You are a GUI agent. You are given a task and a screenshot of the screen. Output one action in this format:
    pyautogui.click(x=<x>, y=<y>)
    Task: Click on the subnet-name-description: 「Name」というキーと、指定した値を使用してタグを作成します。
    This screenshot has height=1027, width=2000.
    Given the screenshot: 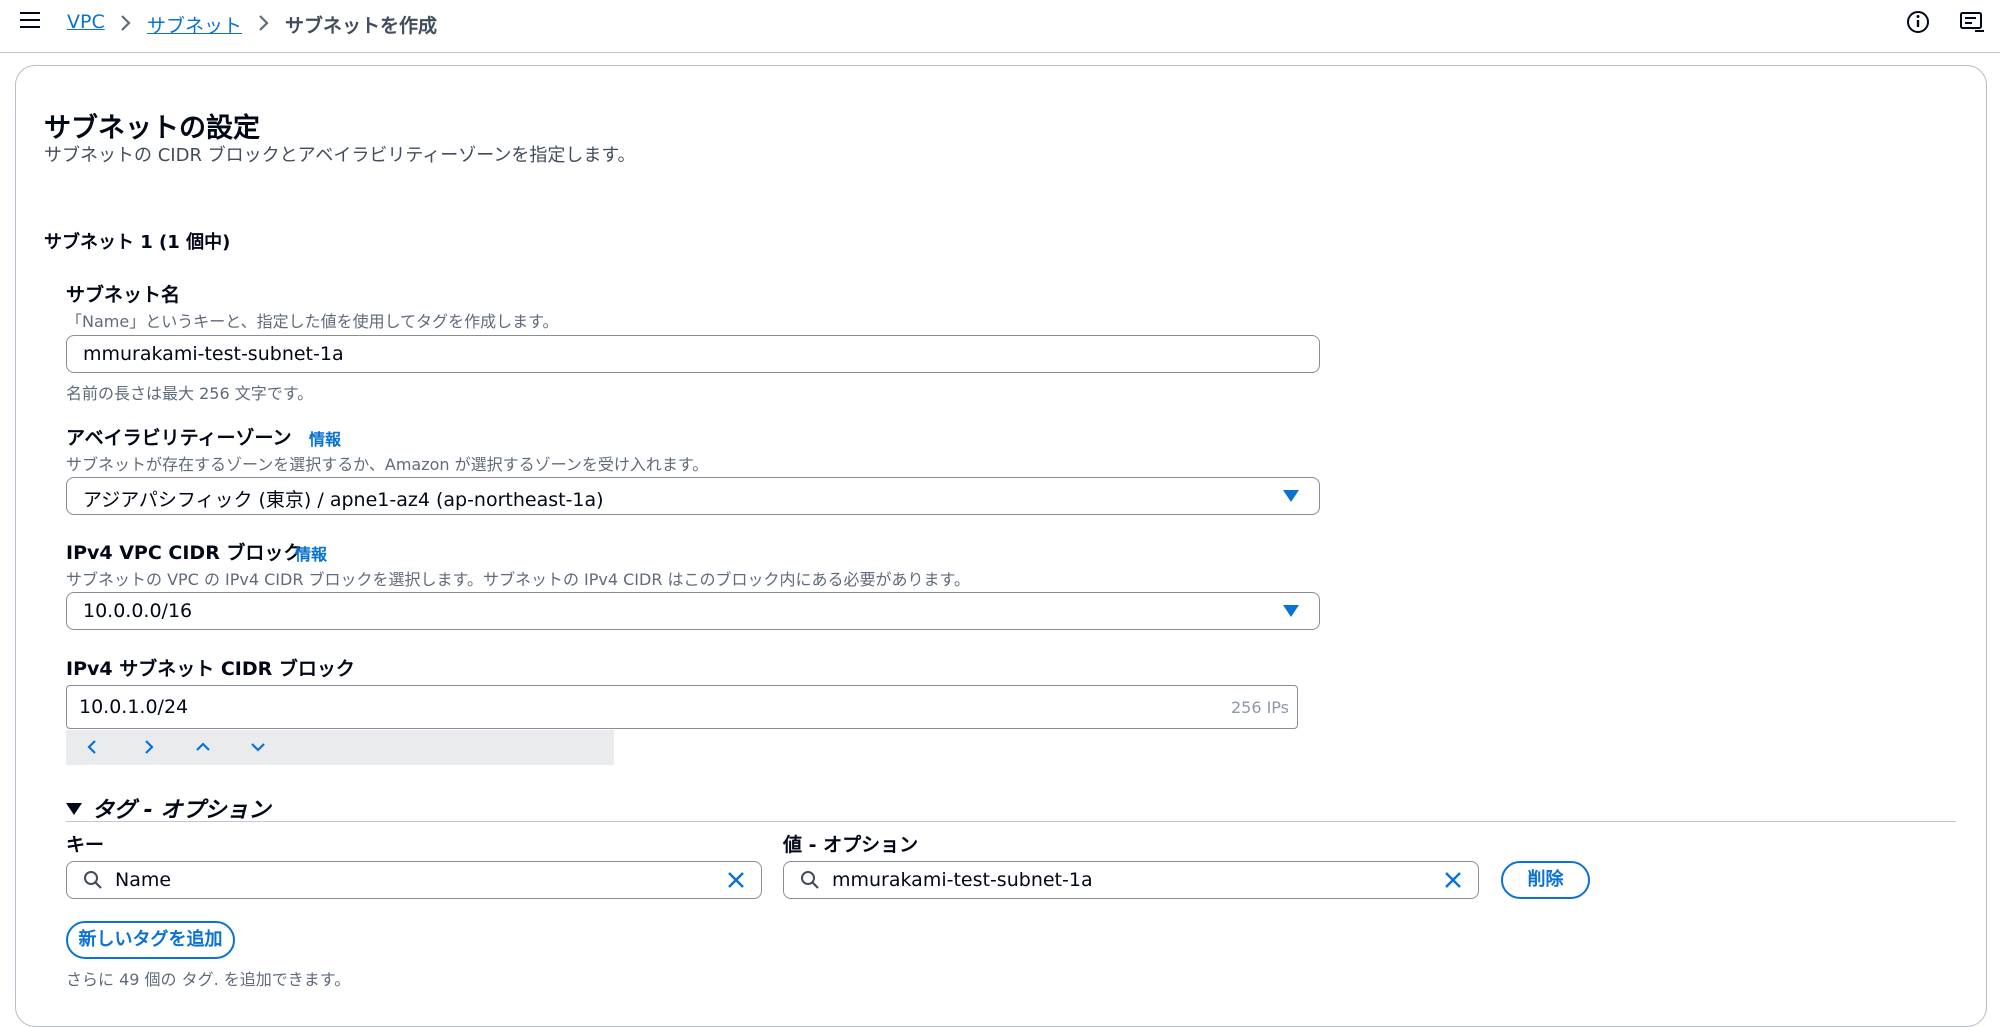 What is the action you would take?
    pyautogui.click(x=312, y=321)
    